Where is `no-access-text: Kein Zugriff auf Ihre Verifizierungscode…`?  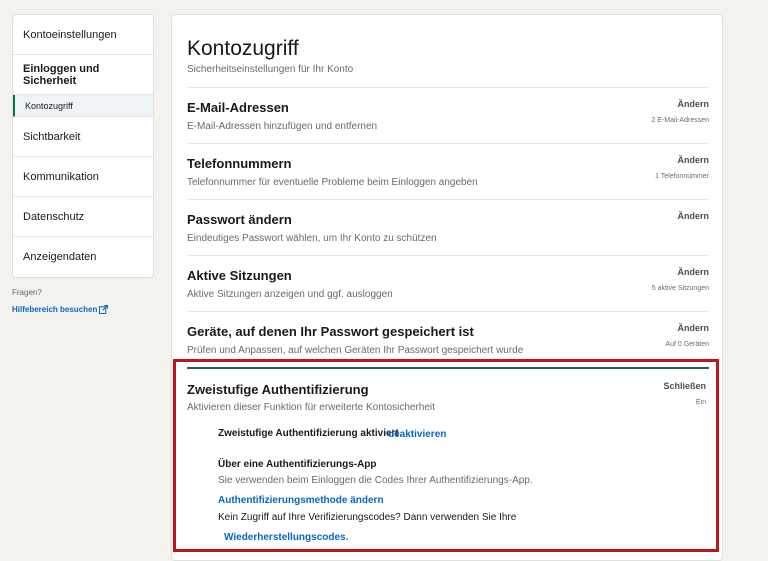 no-access-text: Kein Zugriff auf Ihre Verifizierungscode… is located at coordinates (367, 517).